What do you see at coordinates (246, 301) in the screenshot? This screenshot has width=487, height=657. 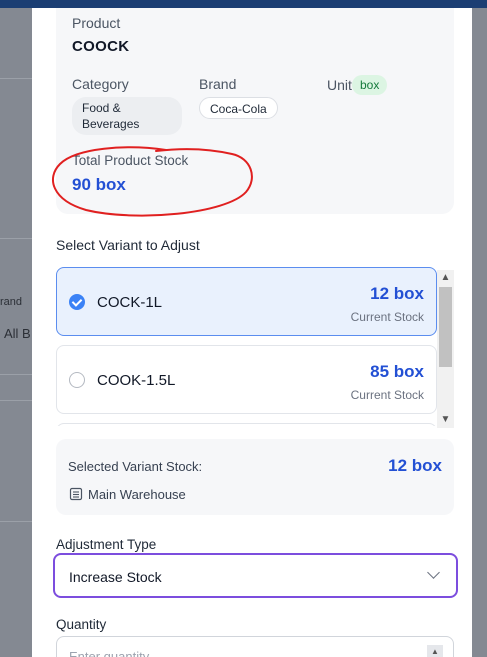 I see `variant-option-cock-1l: COCK-1L 12 box Current Stock` at bounding box center [246, 301].